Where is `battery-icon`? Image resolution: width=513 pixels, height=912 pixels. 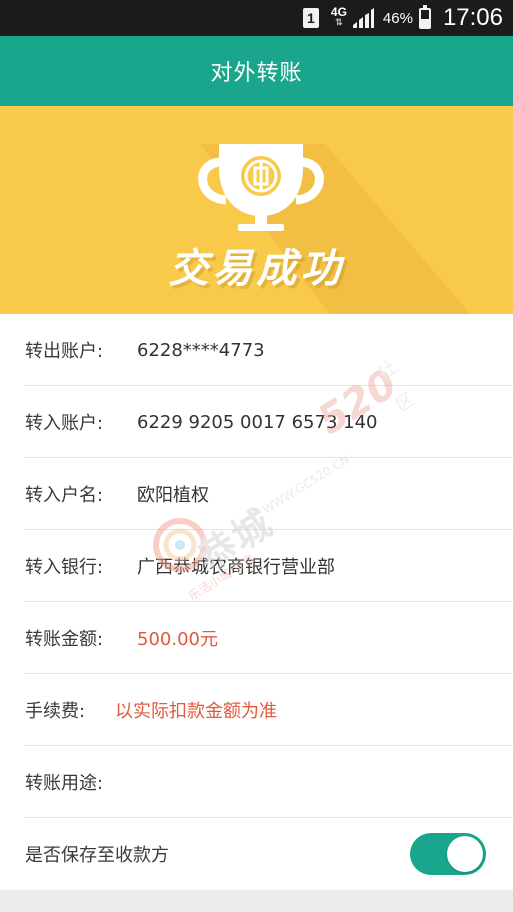 battery-icon is located at coordinates (424, 16).